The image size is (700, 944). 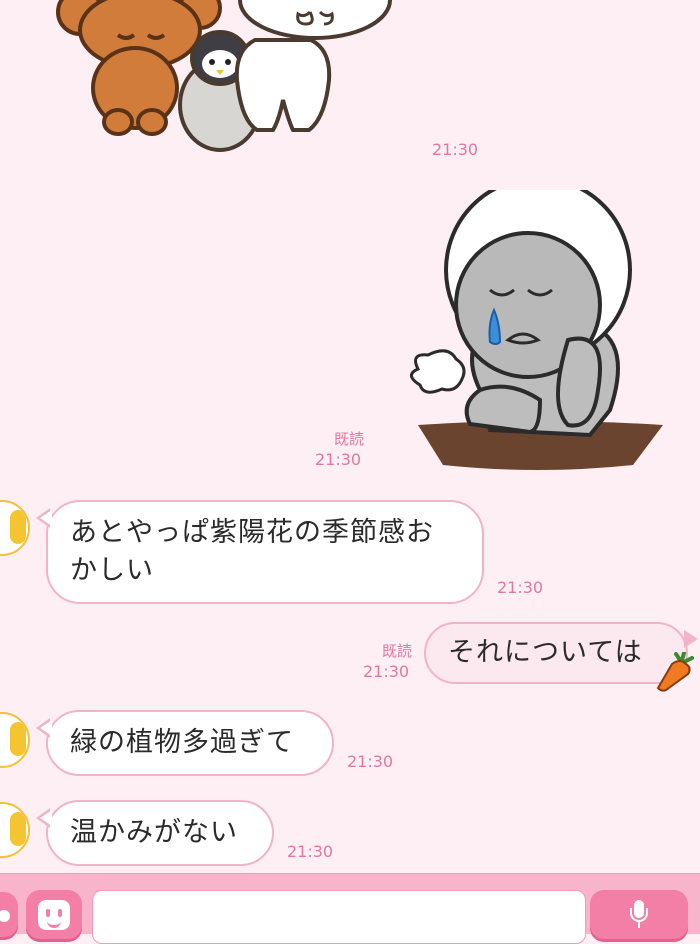 What do you see at coordinates (252, 532) in the screenshot?
I see `message-text-line: あとやっぱ紫陽花の季節感お` at bounding box center [252, 532].